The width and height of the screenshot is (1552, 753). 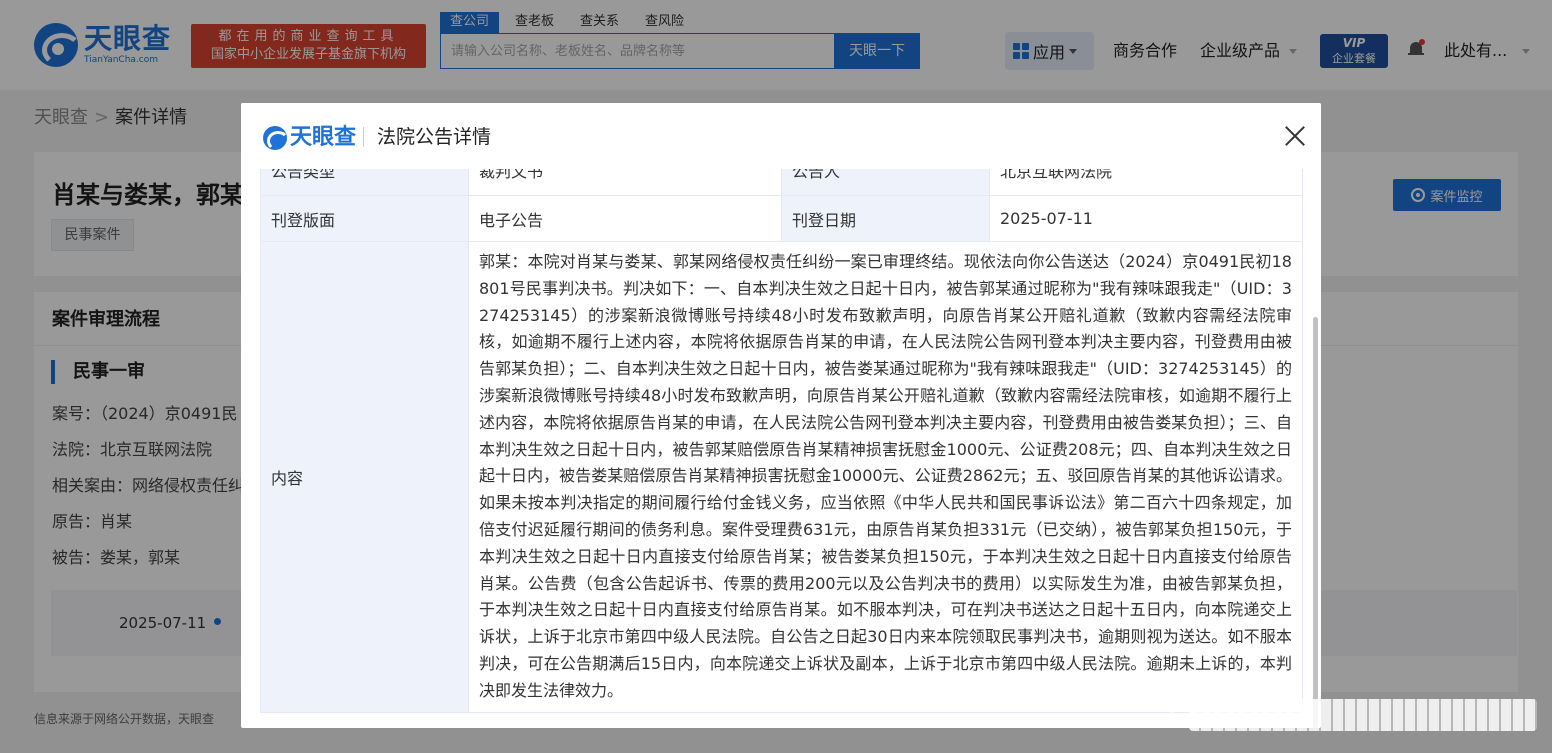 I want to click on publish-layout-value: 电子公告, so click(x=625, y=218).